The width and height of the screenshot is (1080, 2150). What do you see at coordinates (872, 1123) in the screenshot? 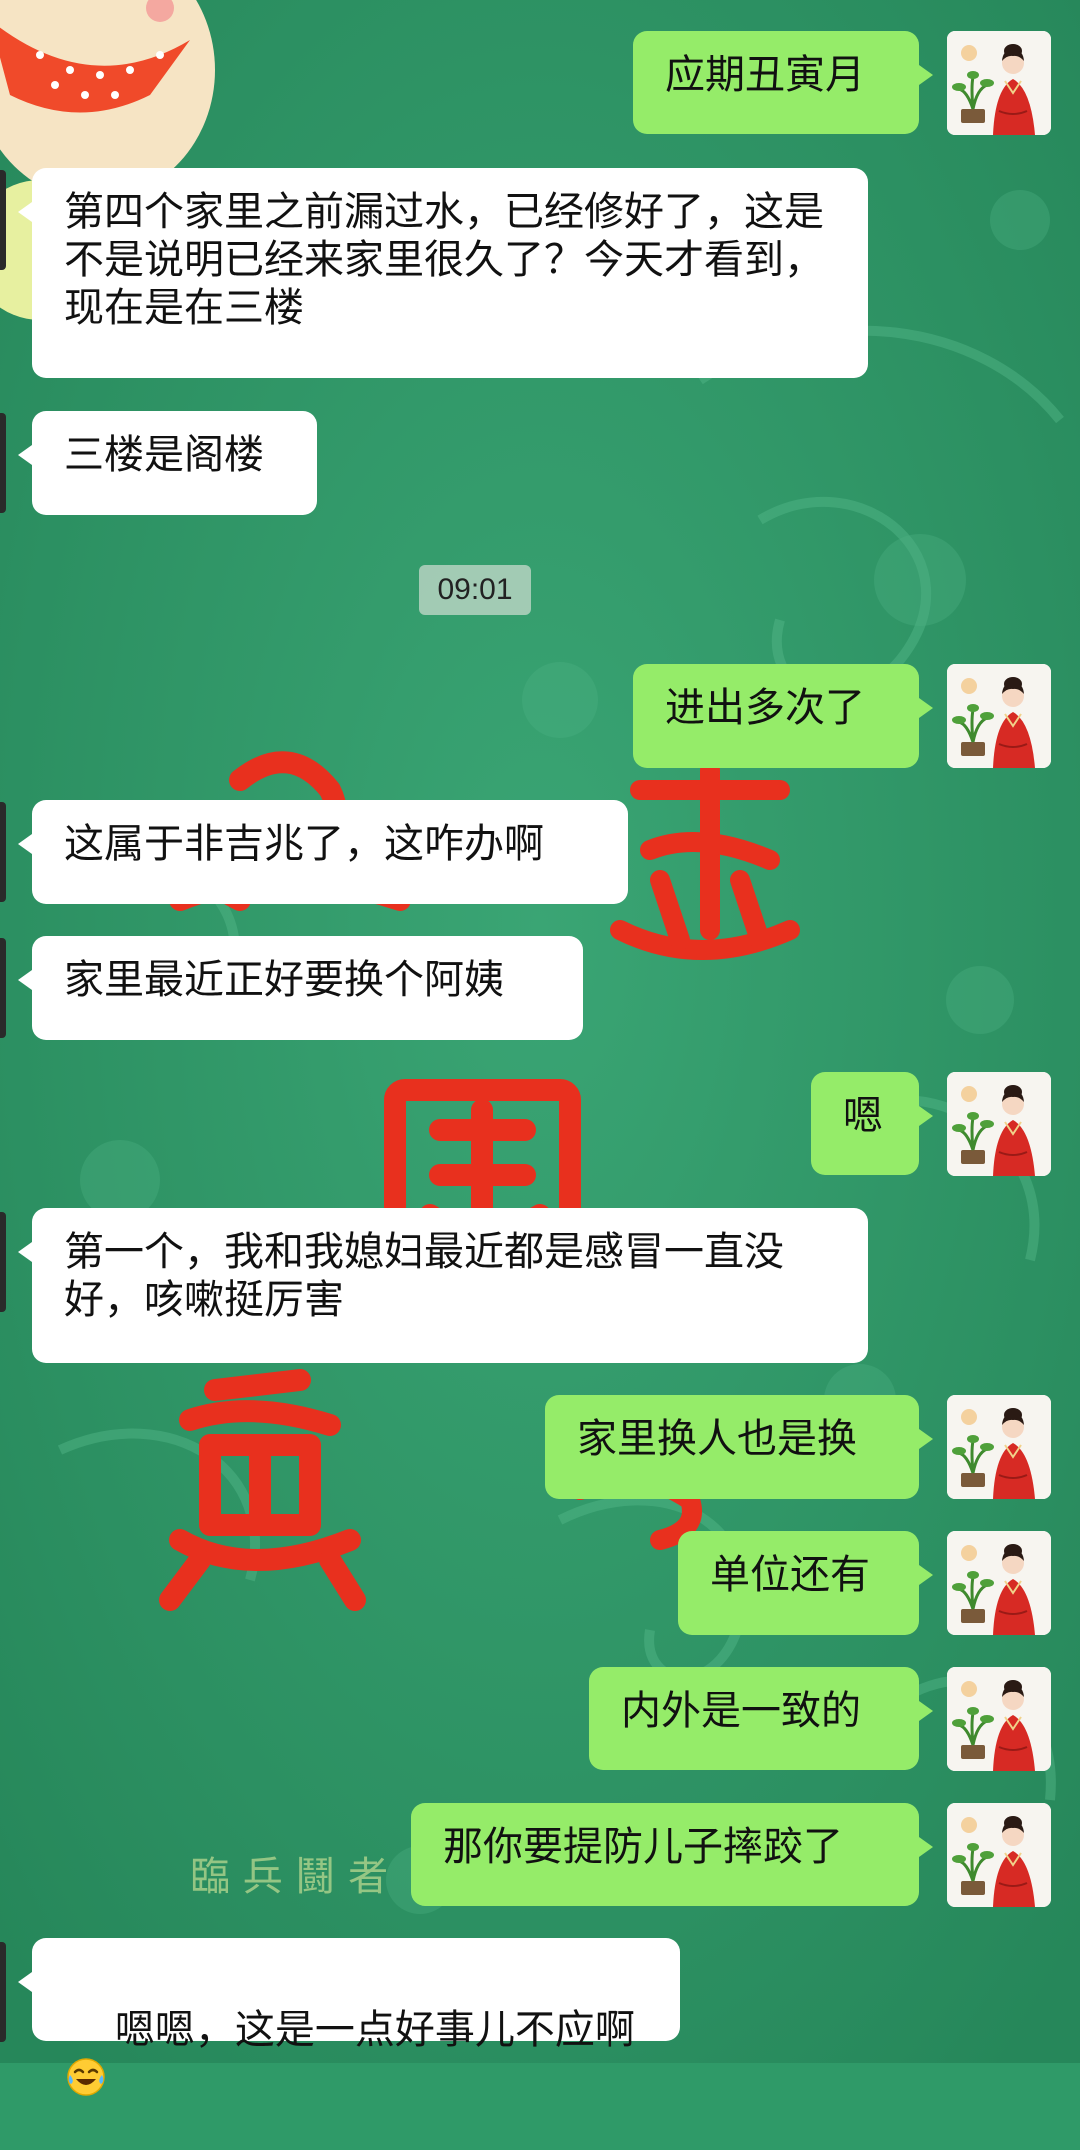
I see `outgoing-message-bubble: 嗯` at bounding box center [872, 1123].